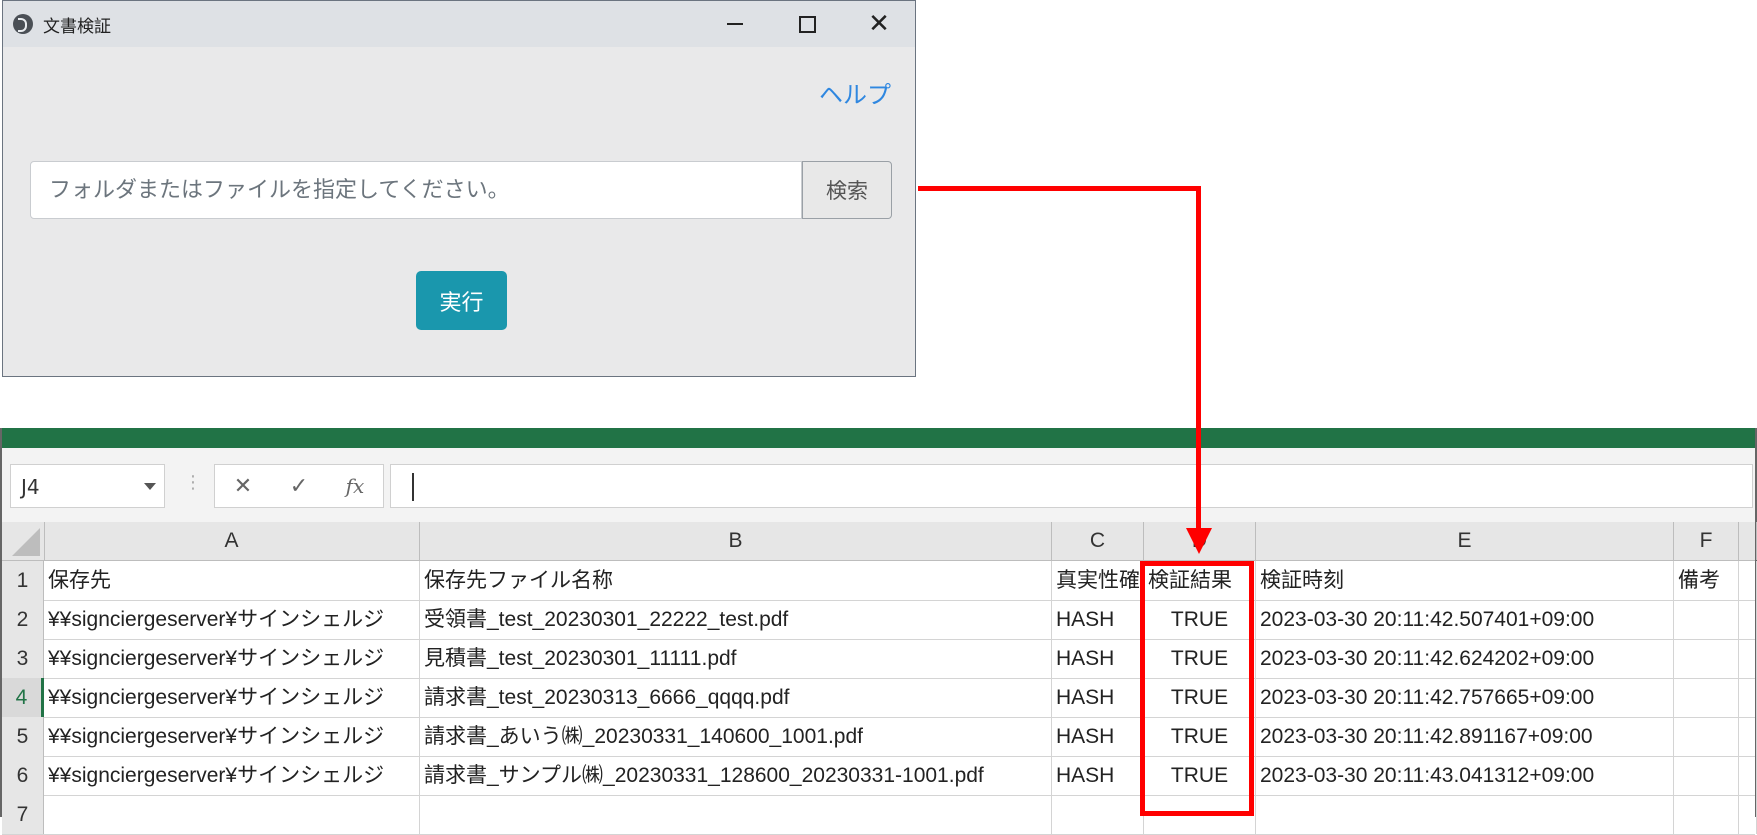 The height and width of the screenshot is (835, 1757). What do you see at coordinates (1706, 541) in the screenshot?
I see `column-header-f: F` at bounding box center [1706, 541].